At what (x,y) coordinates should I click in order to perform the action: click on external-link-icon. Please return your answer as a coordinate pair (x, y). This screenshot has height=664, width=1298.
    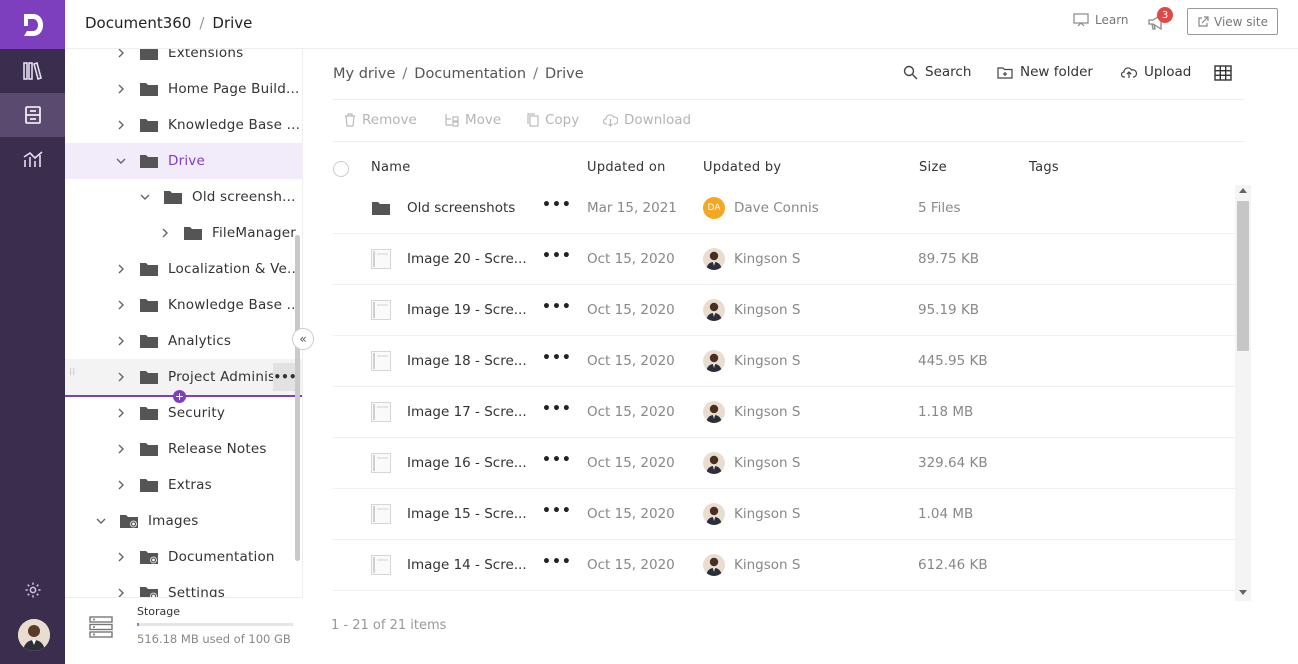
    Looking at the image, I should click on (1203, 21).